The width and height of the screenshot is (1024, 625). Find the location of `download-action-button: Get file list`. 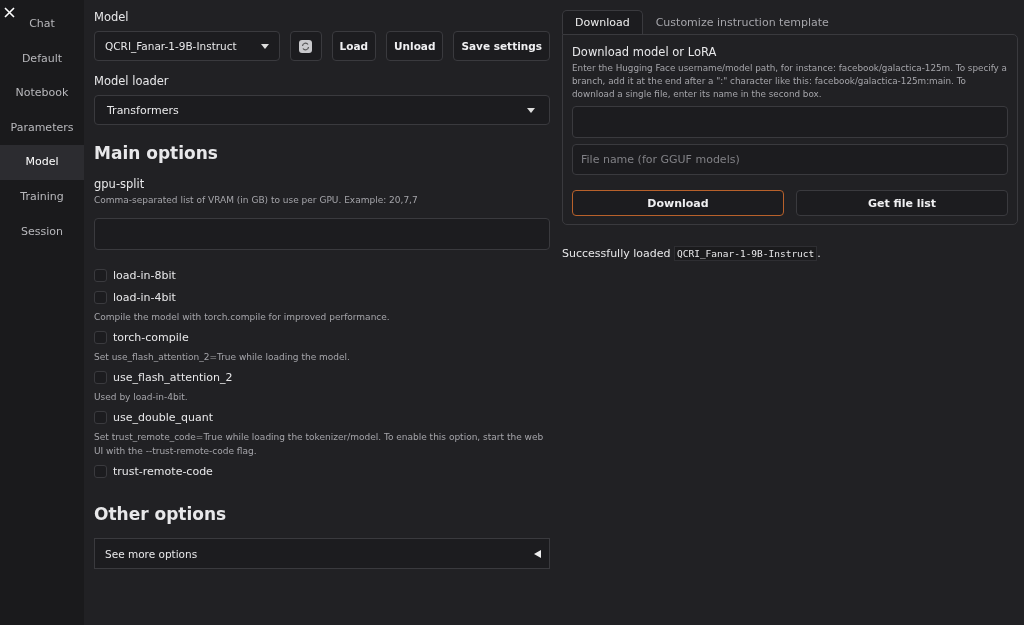

download-action-button: Get file list is located at coordinates (902, 203).